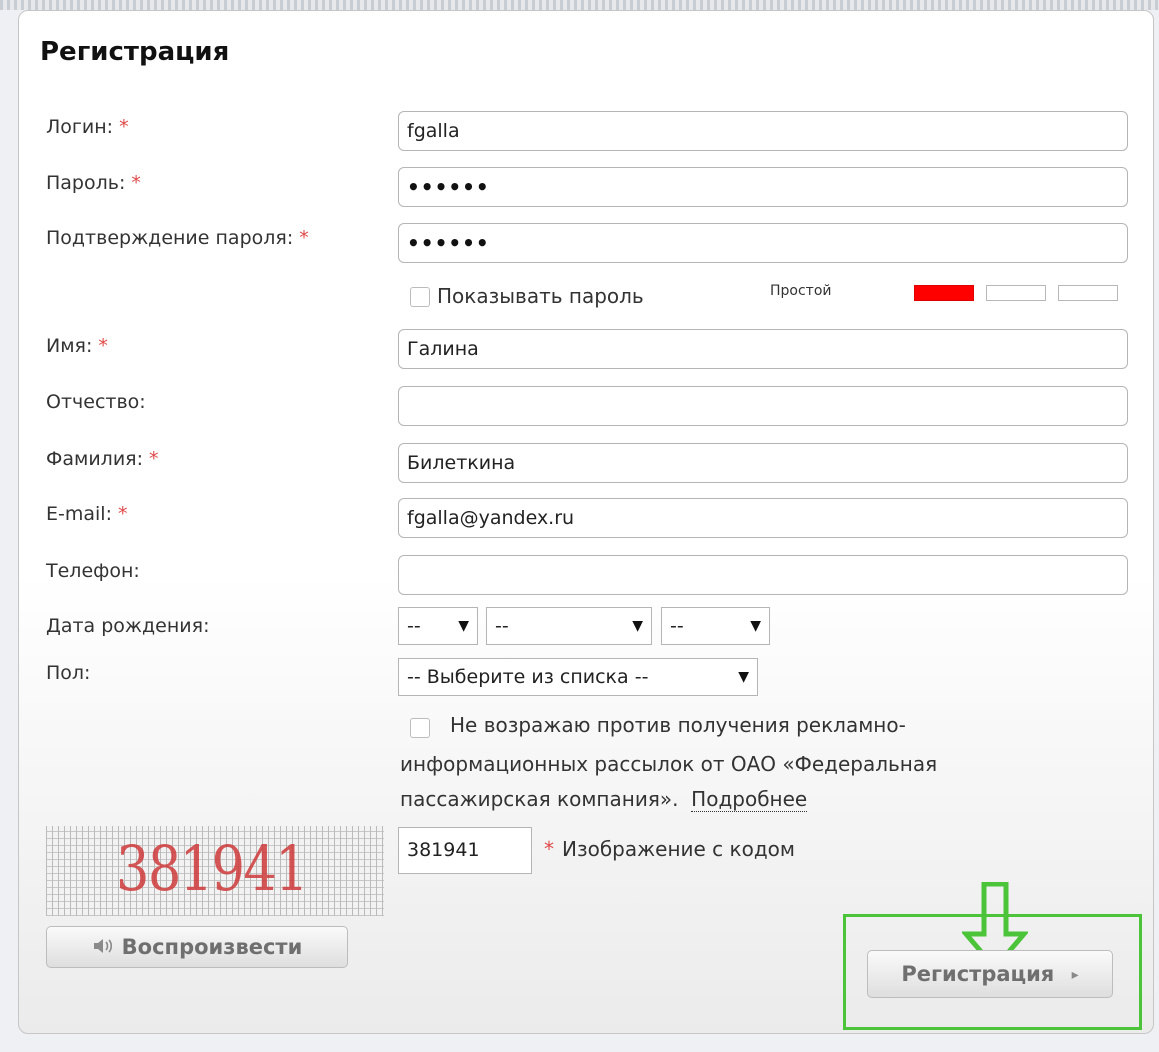 The image size is (1159, 1052). Describe the element at coordinates (569, 626) in the screenshot. I see `birth-month-select: -- ▼` at that location.